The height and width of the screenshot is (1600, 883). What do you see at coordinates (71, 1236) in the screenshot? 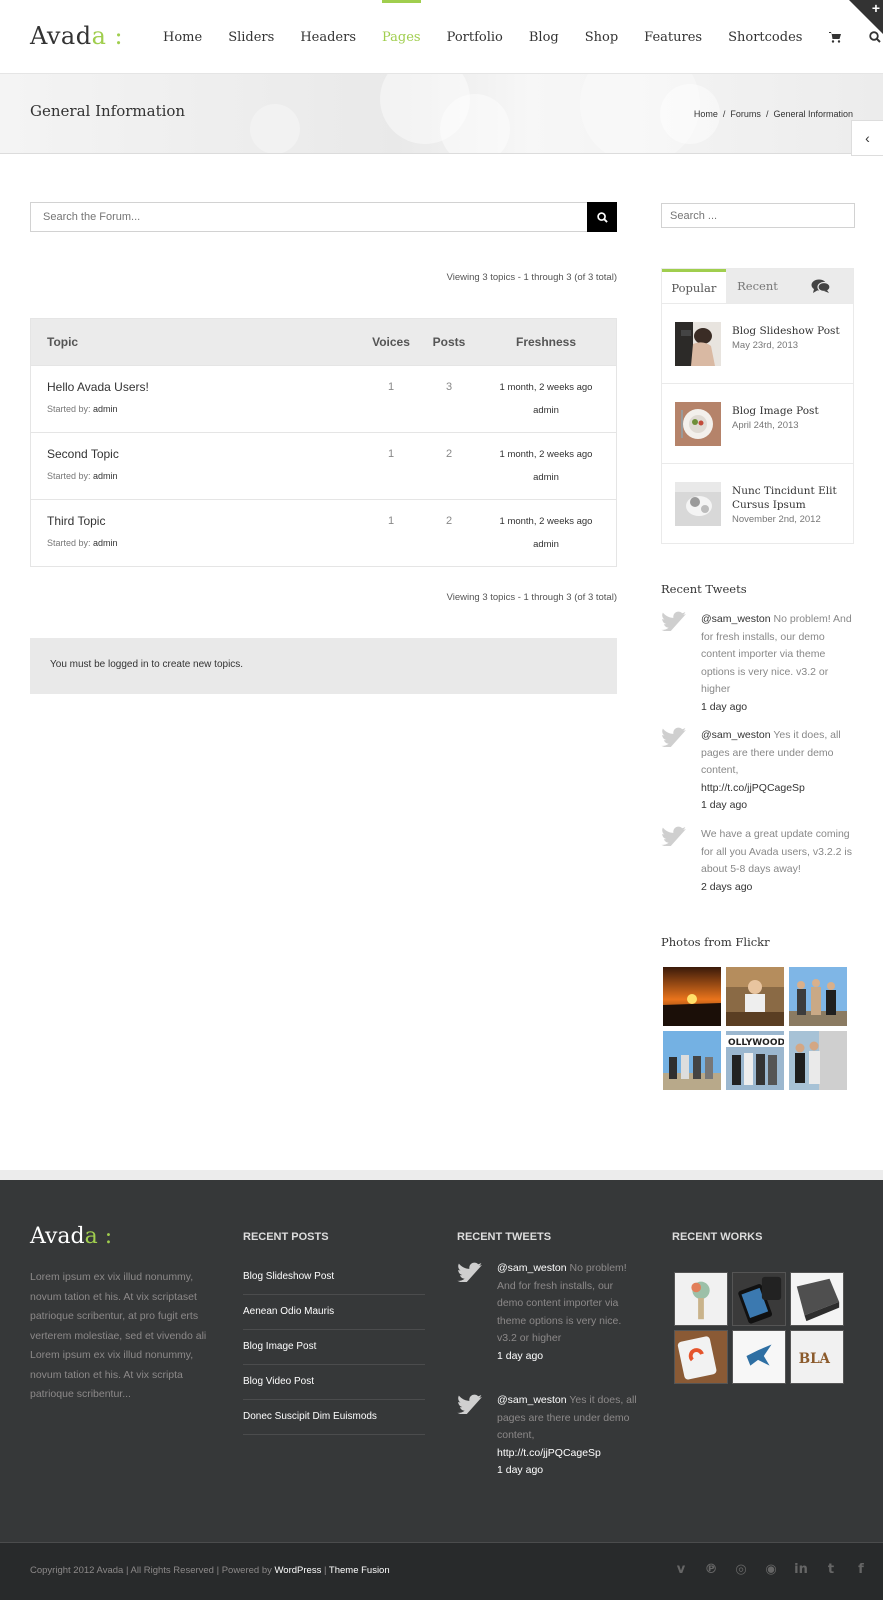
I see `footer-logo: Avada :` at bounding box center [71, 1236].